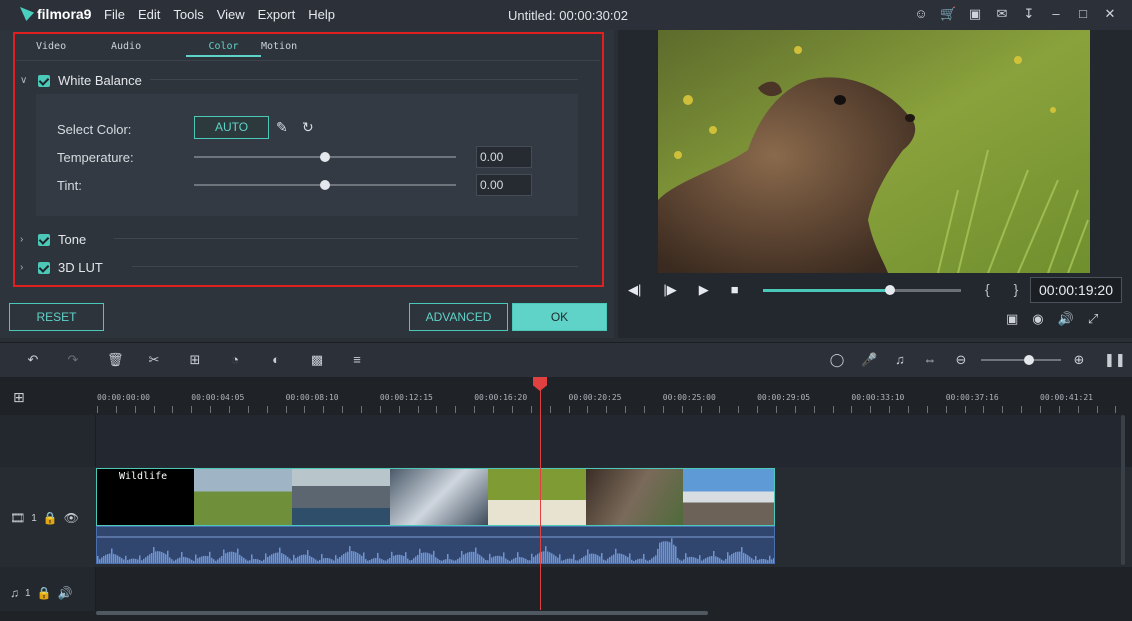  What do you see at coordinates (1037, 319) in the screenshot?
I see `snapshot-icon: ◉` at bounding box center [1037, 319].